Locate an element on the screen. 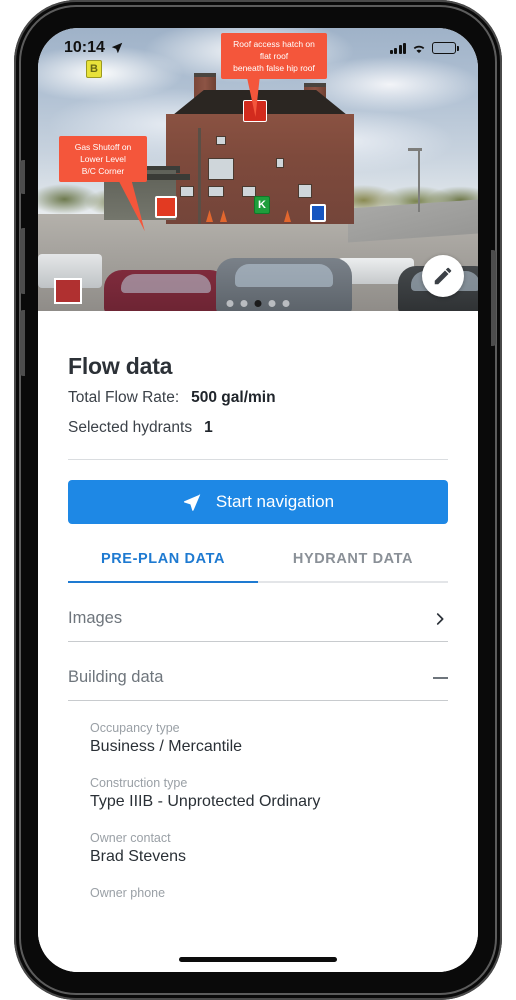 The height and width of the screenshot is (1000, 516). field-owner-phone: Owner phone is located at coordinates (258, 893).